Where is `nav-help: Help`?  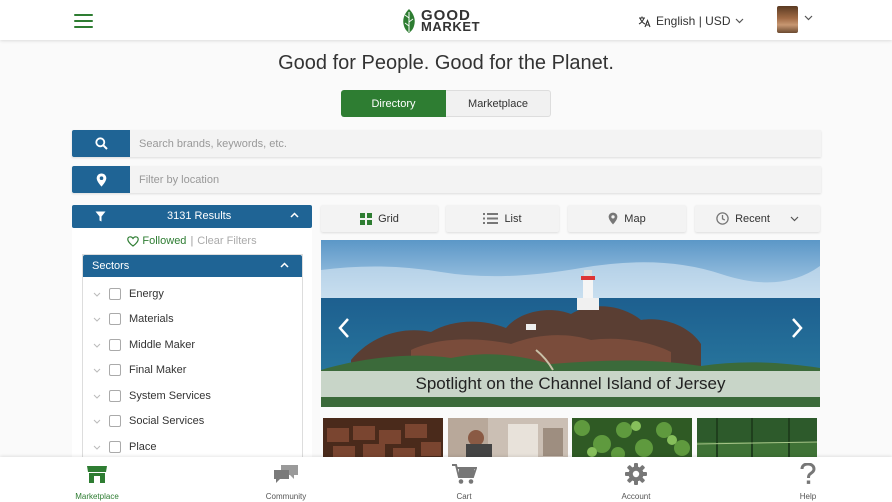 nav-help: Help is located at coordinates (808, 479).